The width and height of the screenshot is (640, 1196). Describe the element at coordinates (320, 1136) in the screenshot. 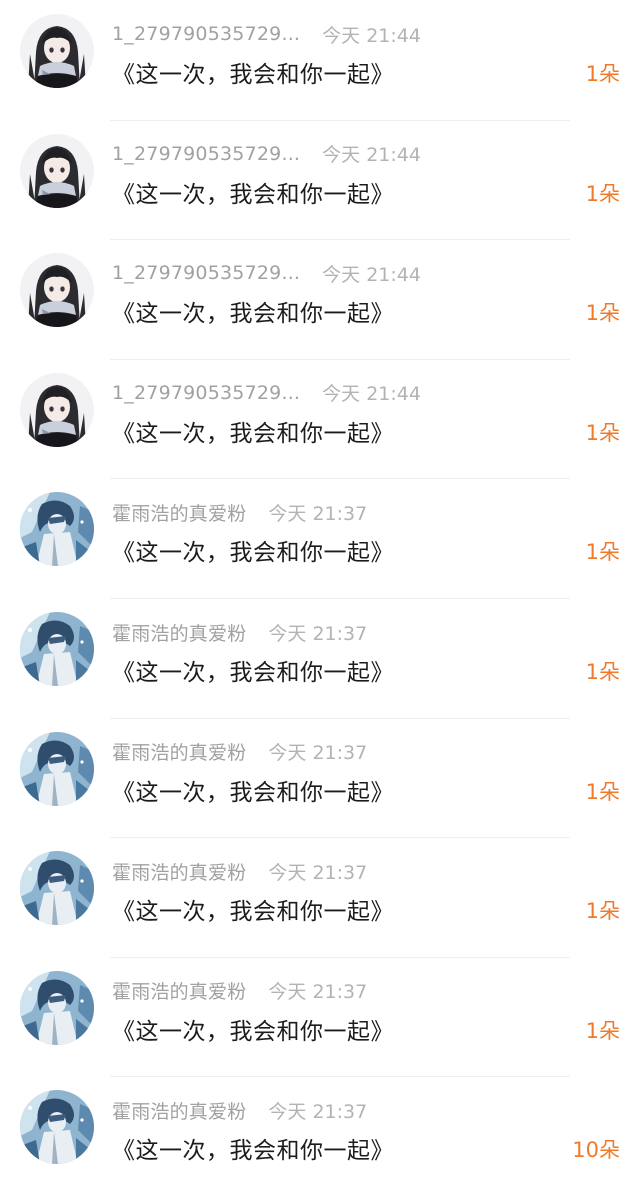

I see `list-item: 霍雨浩的真爱粉 今天 21:37 《这一次，我会和你一起》 10朵` at that location.